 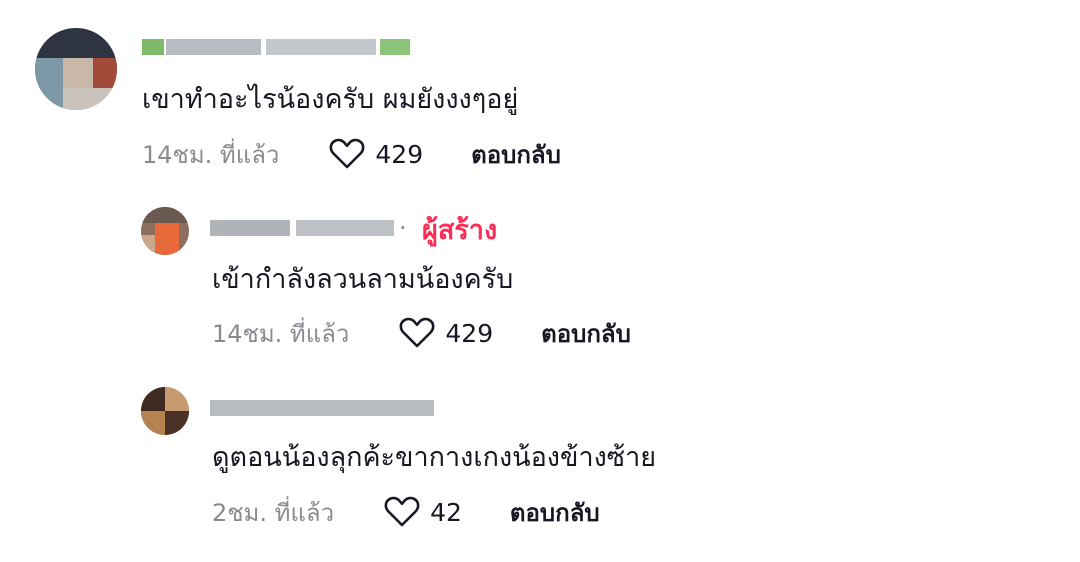 What do you see at coordinates (273, 512) in the screenshot?
I see `comment-timestamp: 2ชม. ที่แล้ว` at bounding box center [273, 512].